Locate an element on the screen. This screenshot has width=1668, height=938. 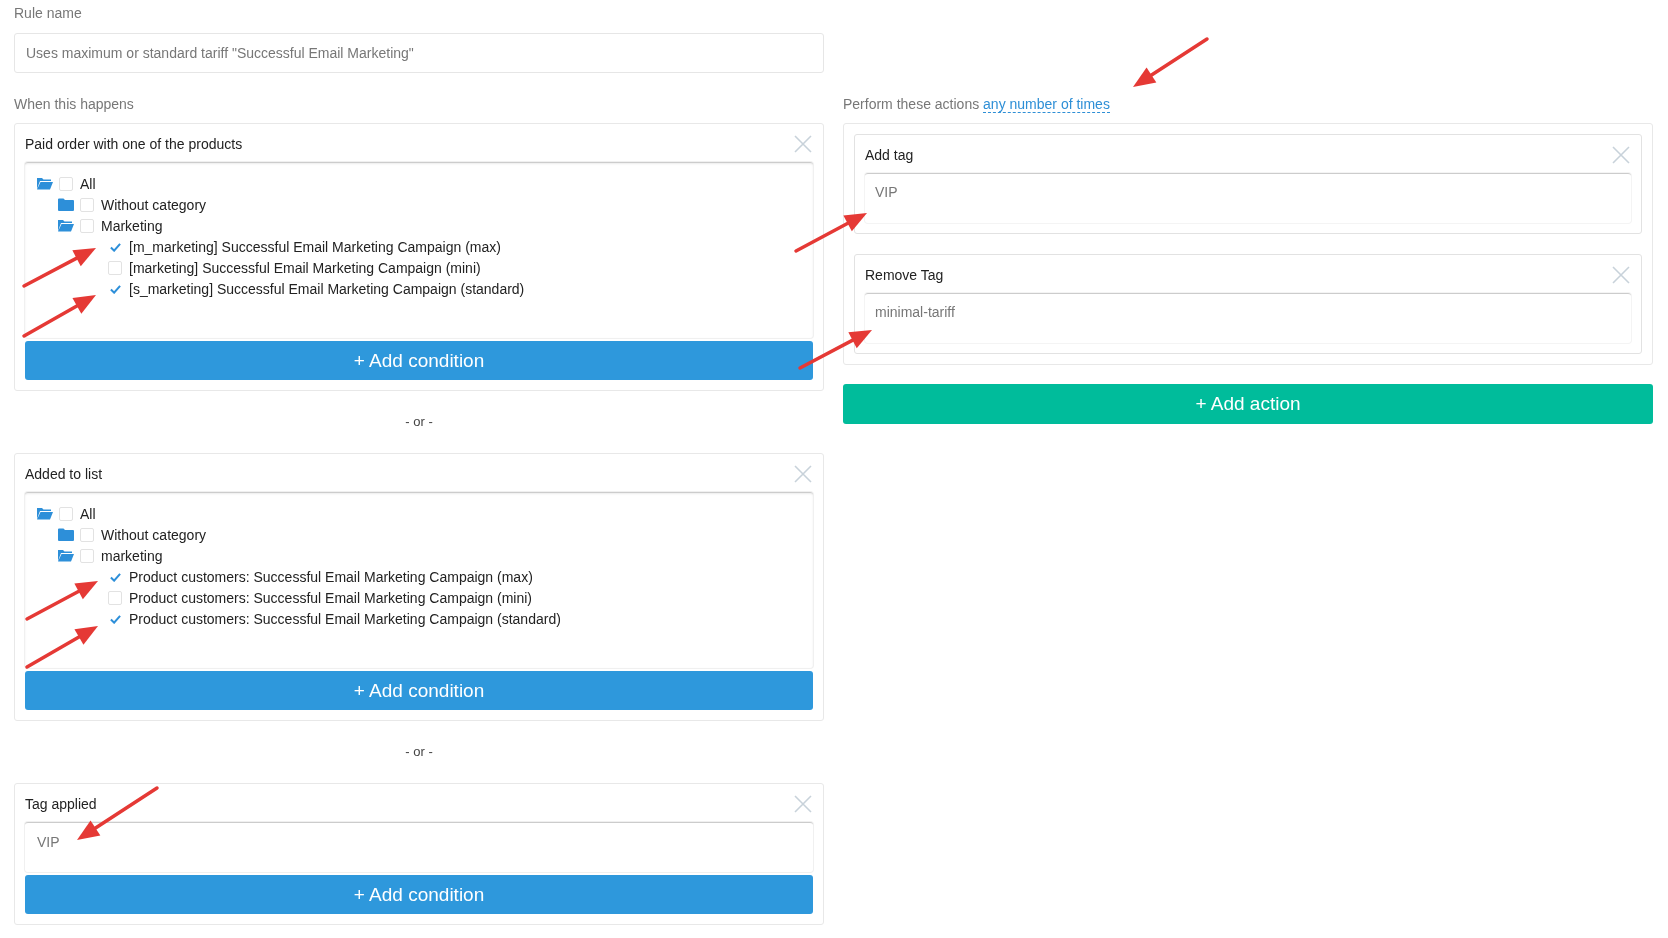
tree-item-label: [m_marketing] Successful Email Marketing Campaign (max) is located at coordinates (315, 246).